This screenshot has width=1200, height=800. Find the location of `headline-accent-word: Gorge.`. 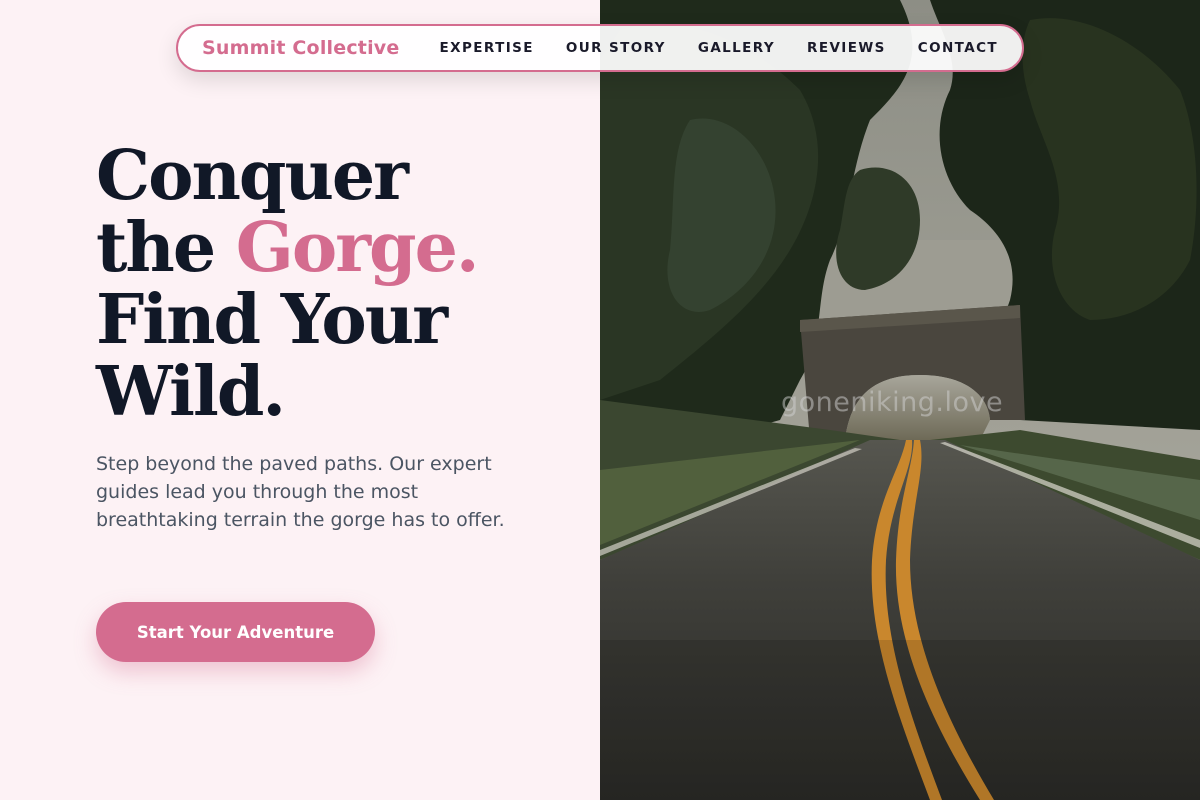

headline-accent-word: Gorge. is located at coordinates (357, 248).